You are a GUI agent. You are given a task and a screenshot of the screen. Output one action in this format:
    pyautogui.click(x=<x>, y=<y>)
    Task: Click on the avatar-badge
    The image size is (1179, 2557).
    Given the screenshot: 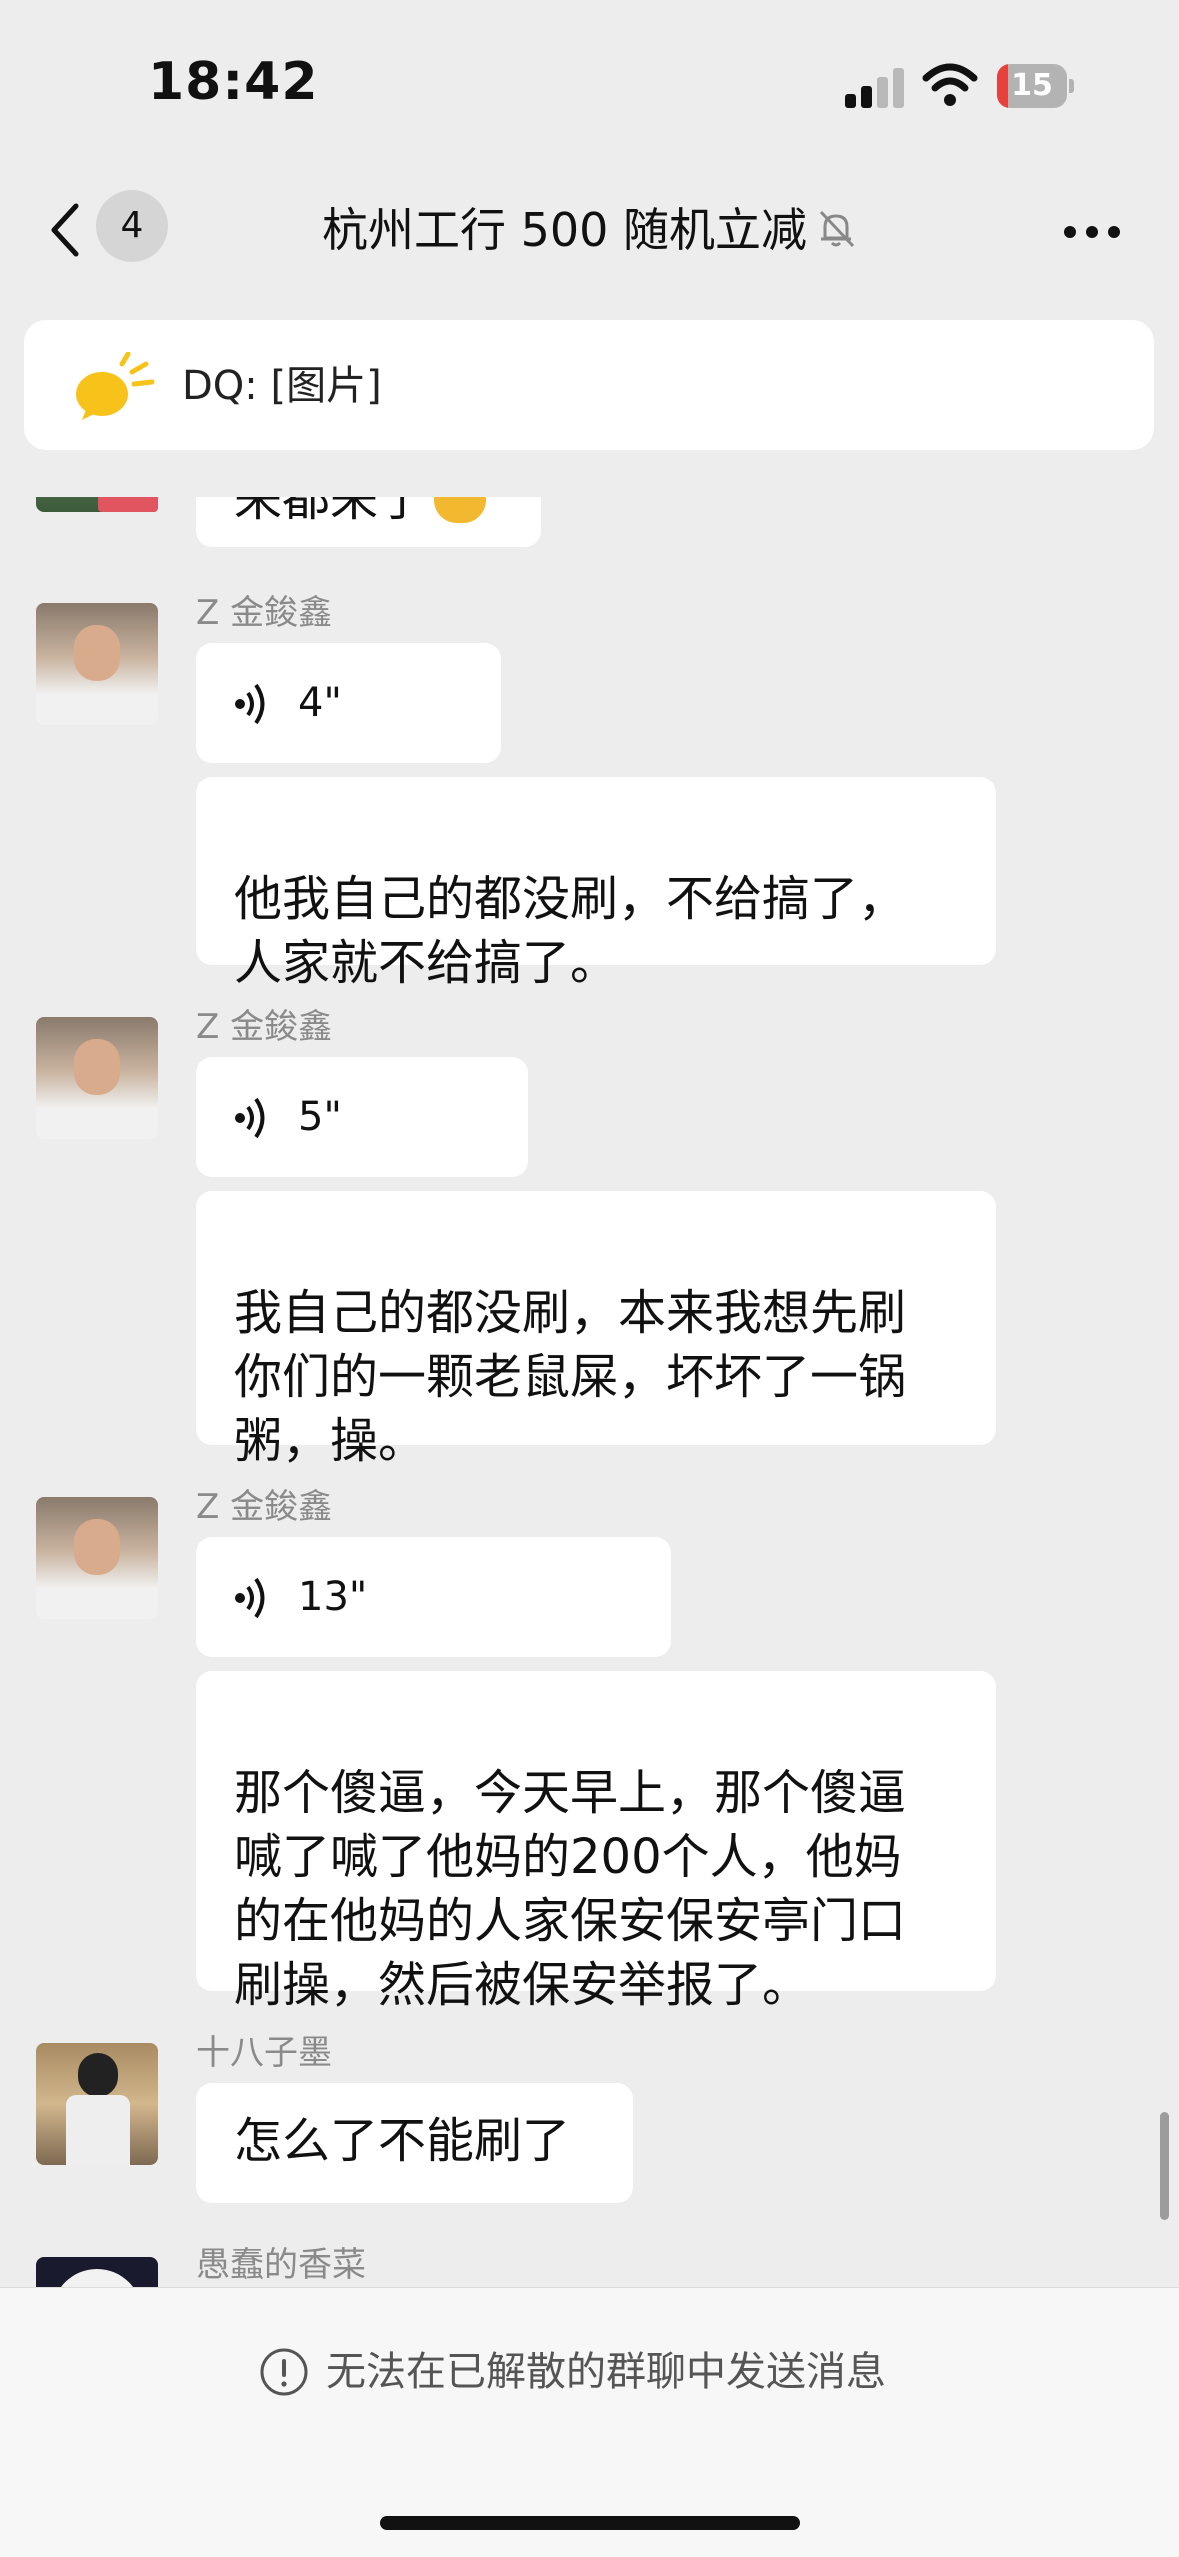 What is the action you would take?
    pyautogui.click(x=128, y=504)
    